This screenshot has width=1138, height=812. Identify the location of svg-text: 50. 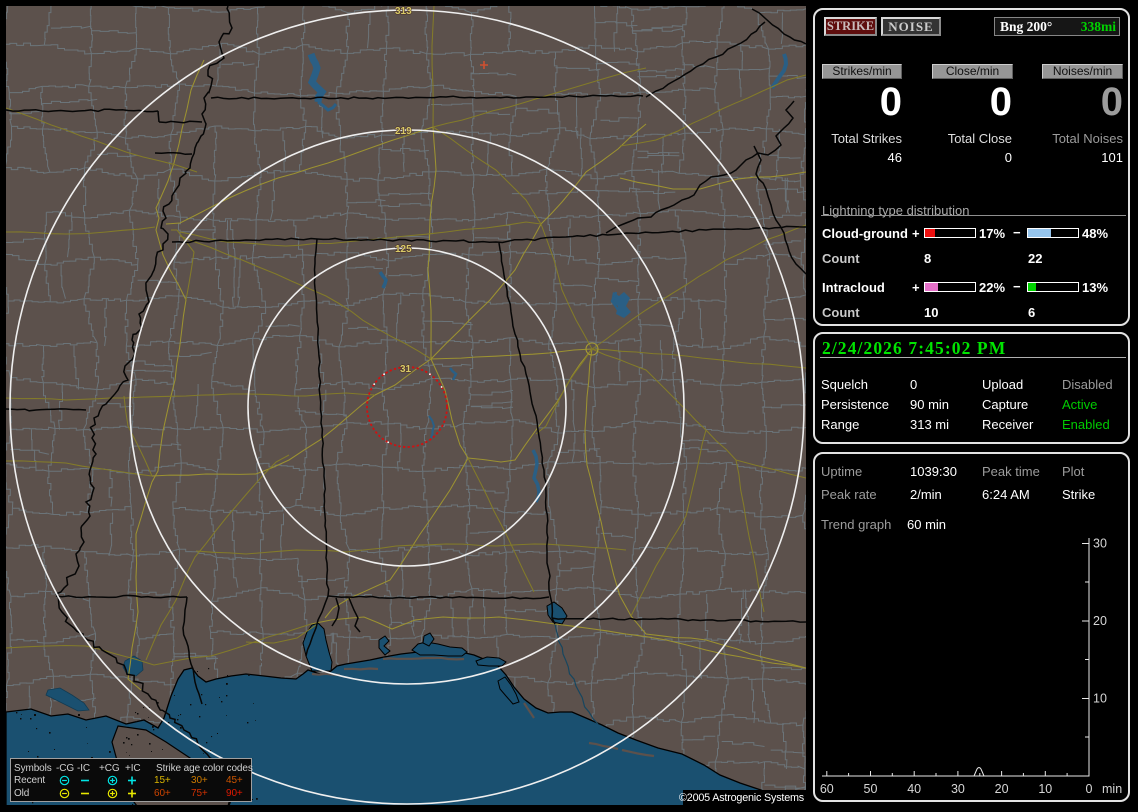
(871, 789).